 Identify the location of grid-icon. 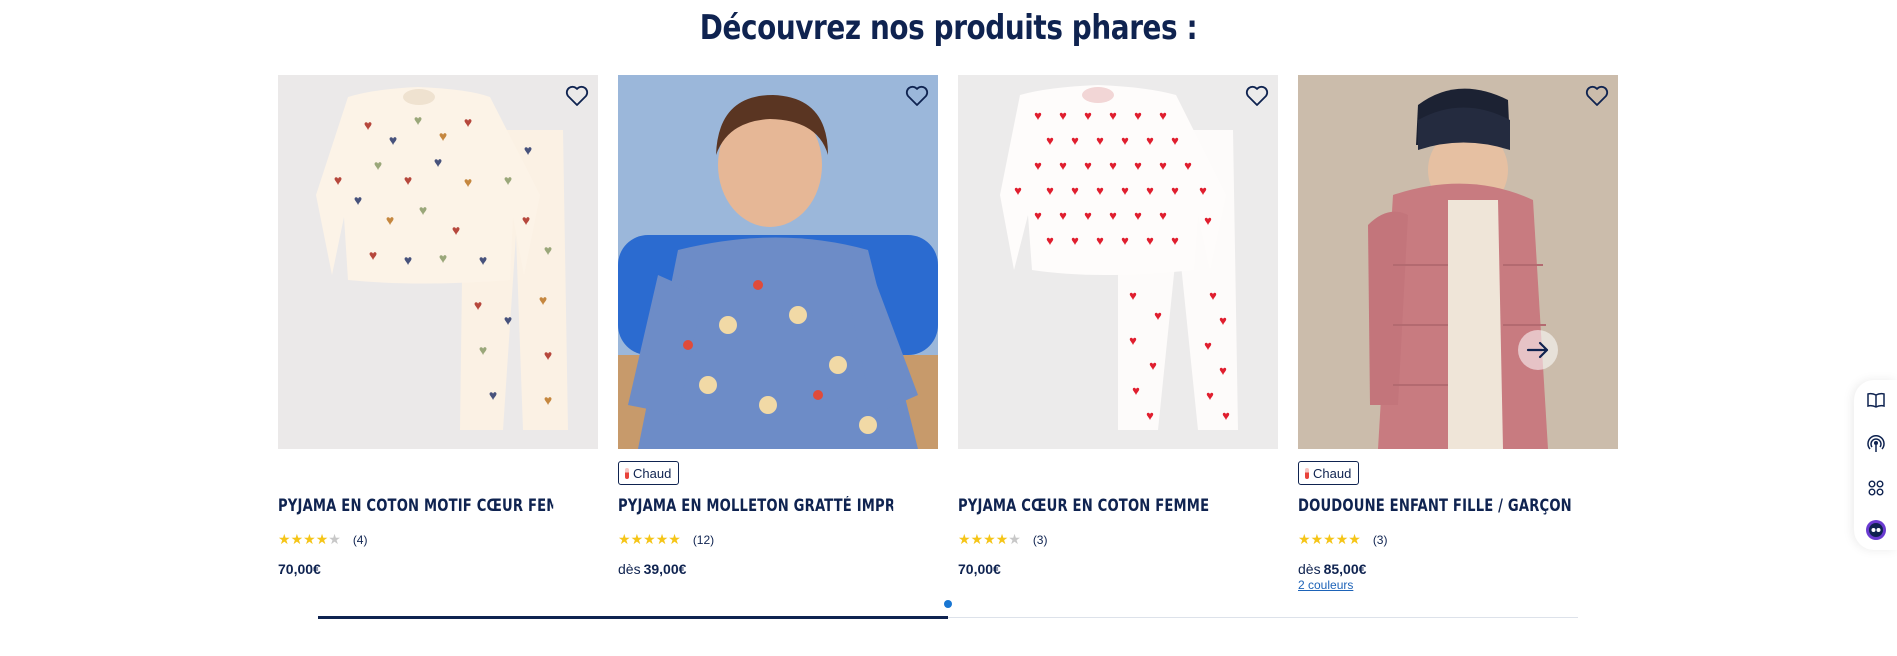
(1876, 488).